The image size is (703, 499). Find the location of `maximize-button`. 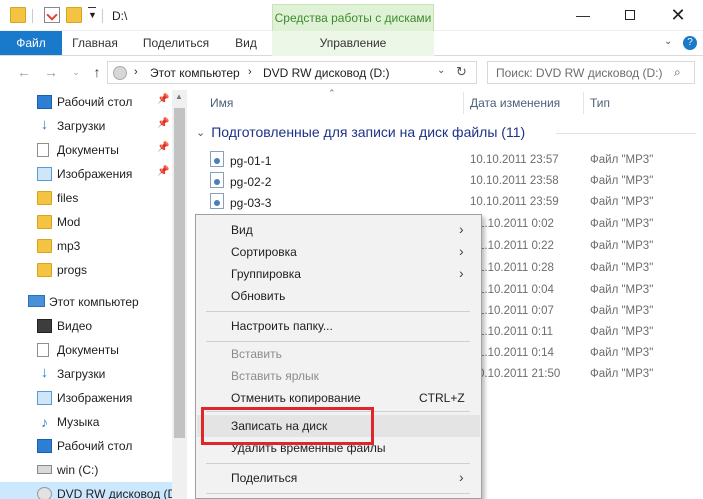

maximize-button is located at coordinates (630, 15).